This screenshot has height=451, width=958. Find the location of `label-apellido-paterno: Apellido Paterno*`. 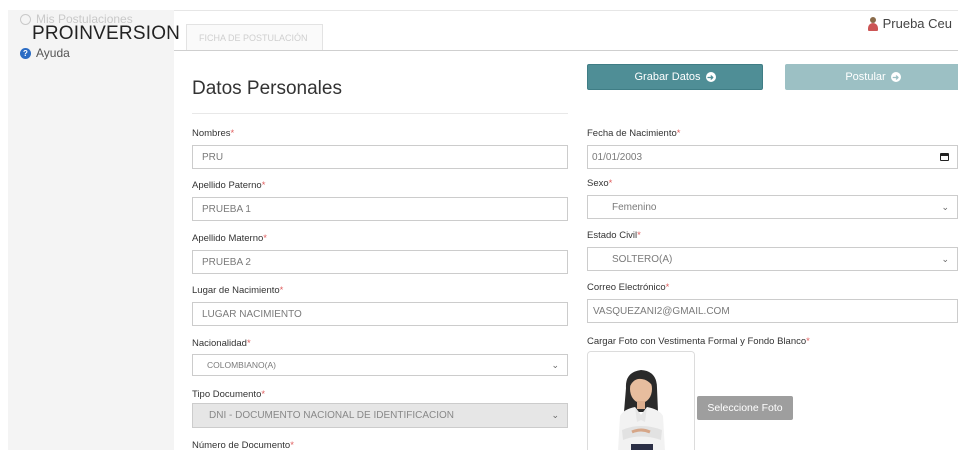

label-apellido-paterno: Apellido Paterno* is located at coordinates (229, 185).